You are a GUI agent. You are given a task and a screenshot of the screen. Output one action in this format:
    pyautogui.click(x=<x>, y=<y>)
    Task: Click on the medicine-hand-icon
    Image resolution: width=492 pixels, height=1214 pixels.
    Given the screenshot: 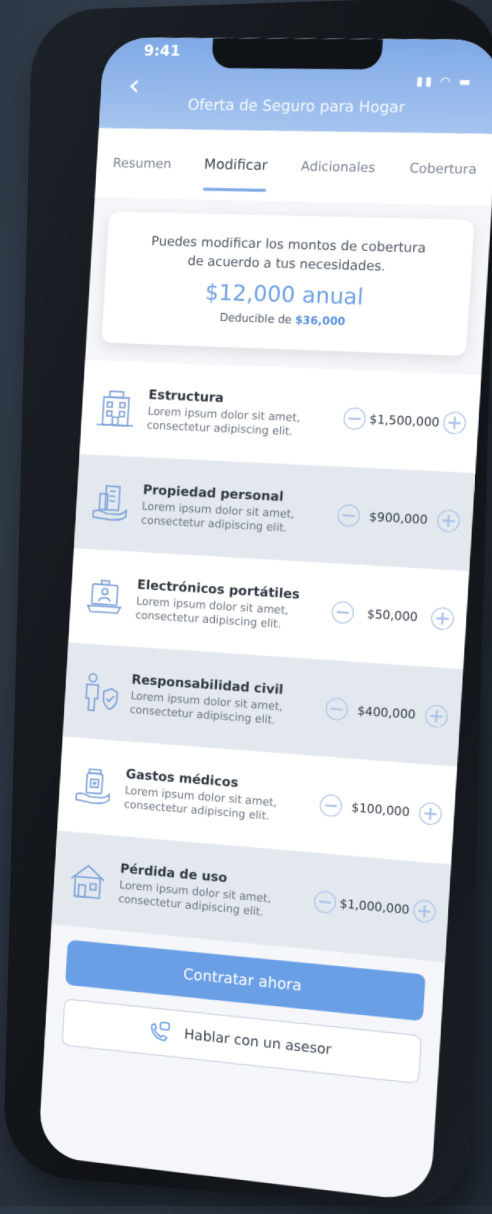 What is the action you would take?
    pyautogui.click(x=93, y=786)
    